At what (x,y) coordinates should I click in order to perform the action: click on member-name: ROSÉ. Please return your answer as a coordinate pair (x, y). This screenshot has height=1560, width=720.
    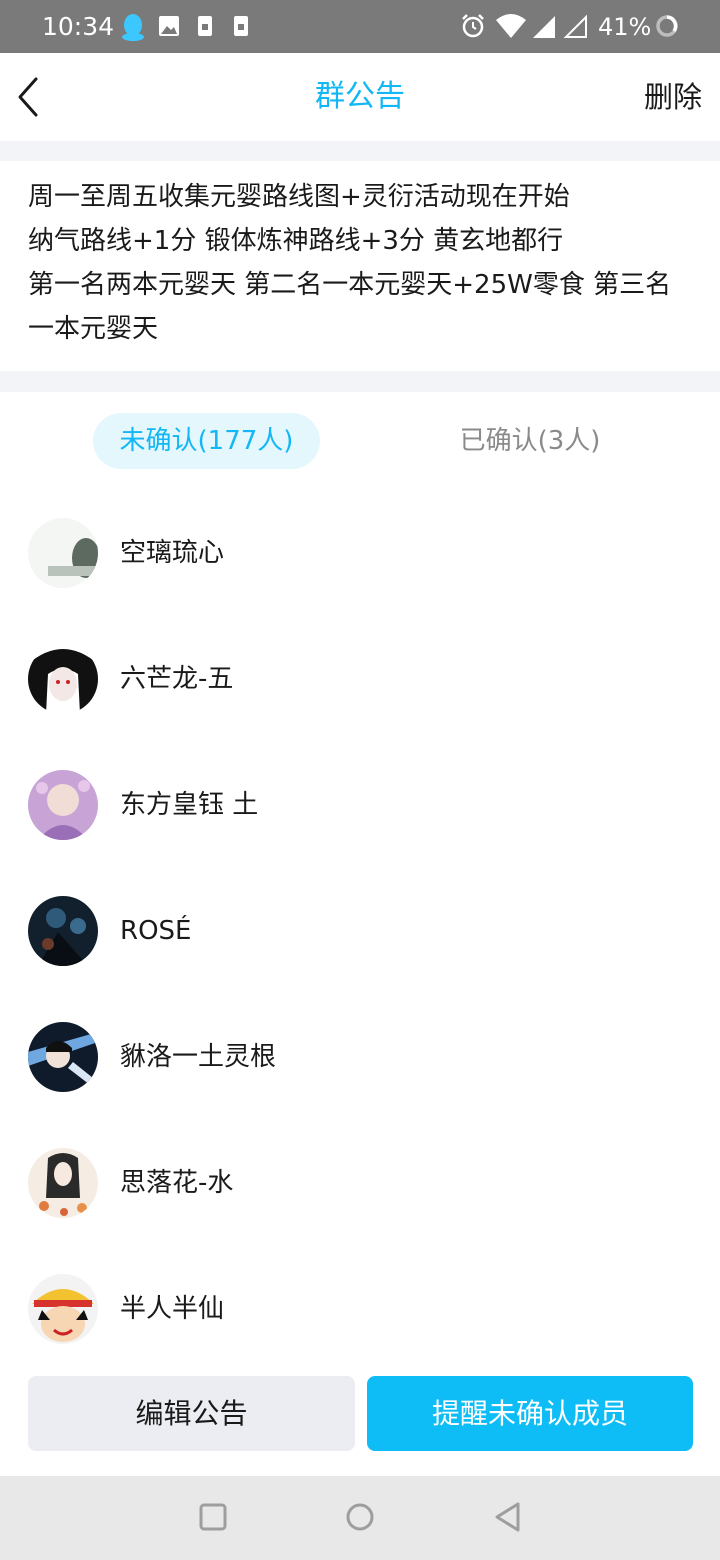
    Looking at the image, I should click on (156, 931).